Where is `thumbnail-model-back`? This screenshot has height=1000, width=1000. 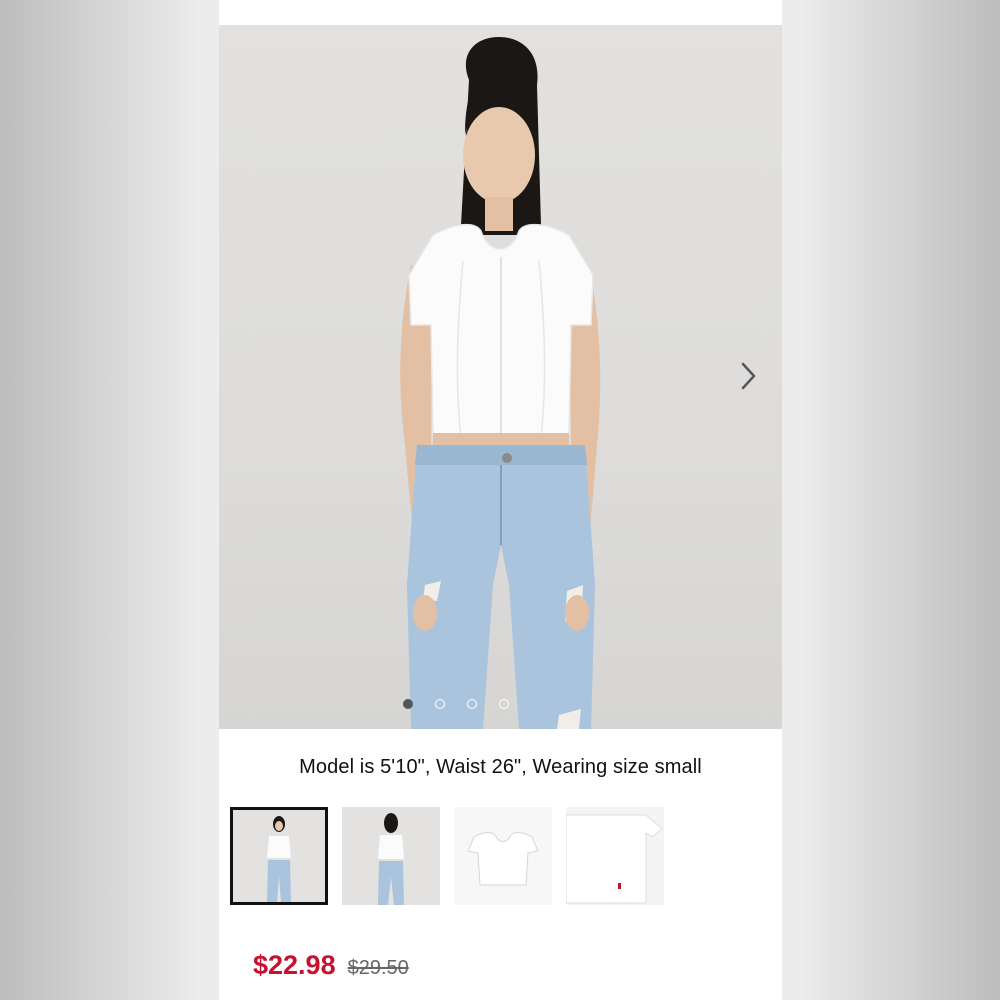
thumbnail-model-back is located at coordinates (391, 856).